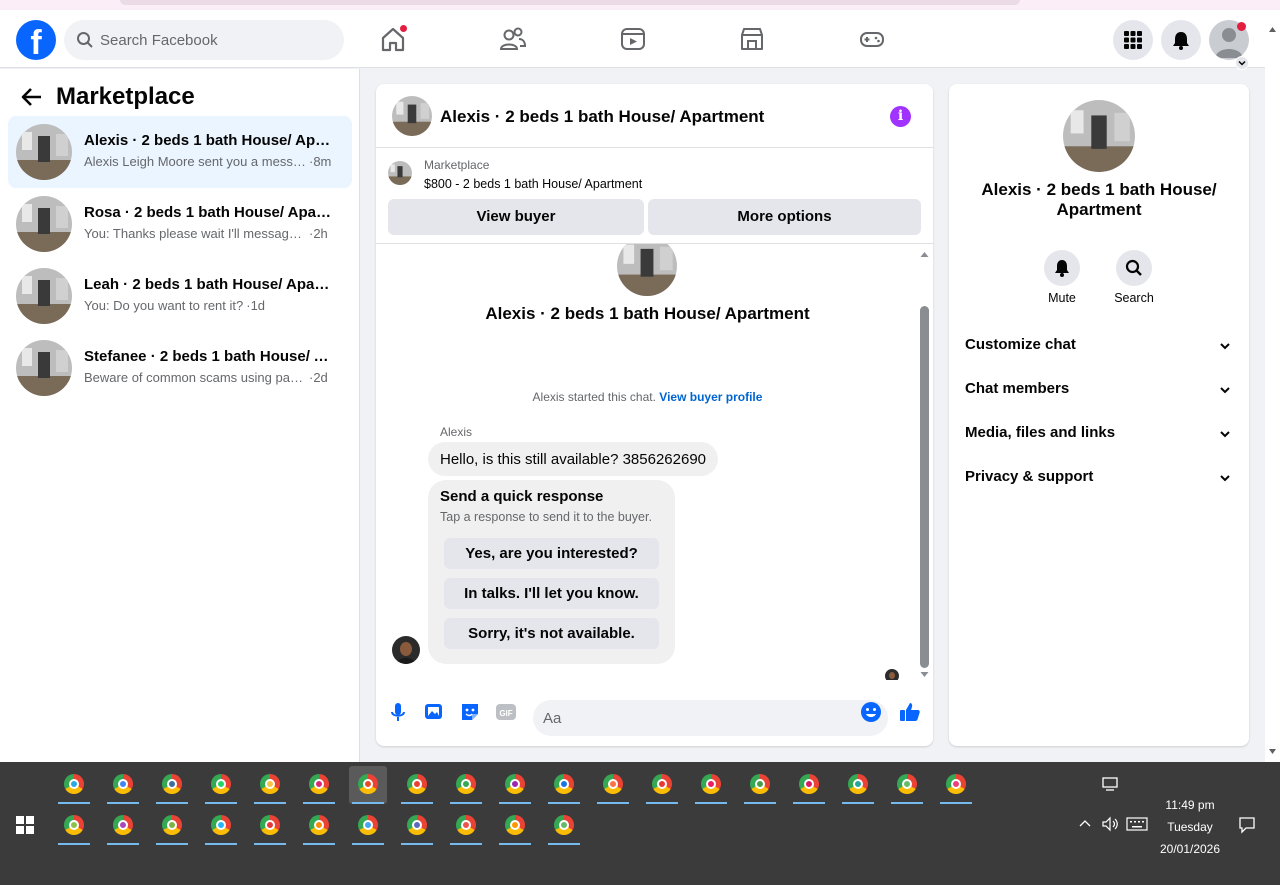 The width and height of the screenshot is (1280, 885). I want to click on media-files-links-section: Media, files and links, so click(1099, 434).